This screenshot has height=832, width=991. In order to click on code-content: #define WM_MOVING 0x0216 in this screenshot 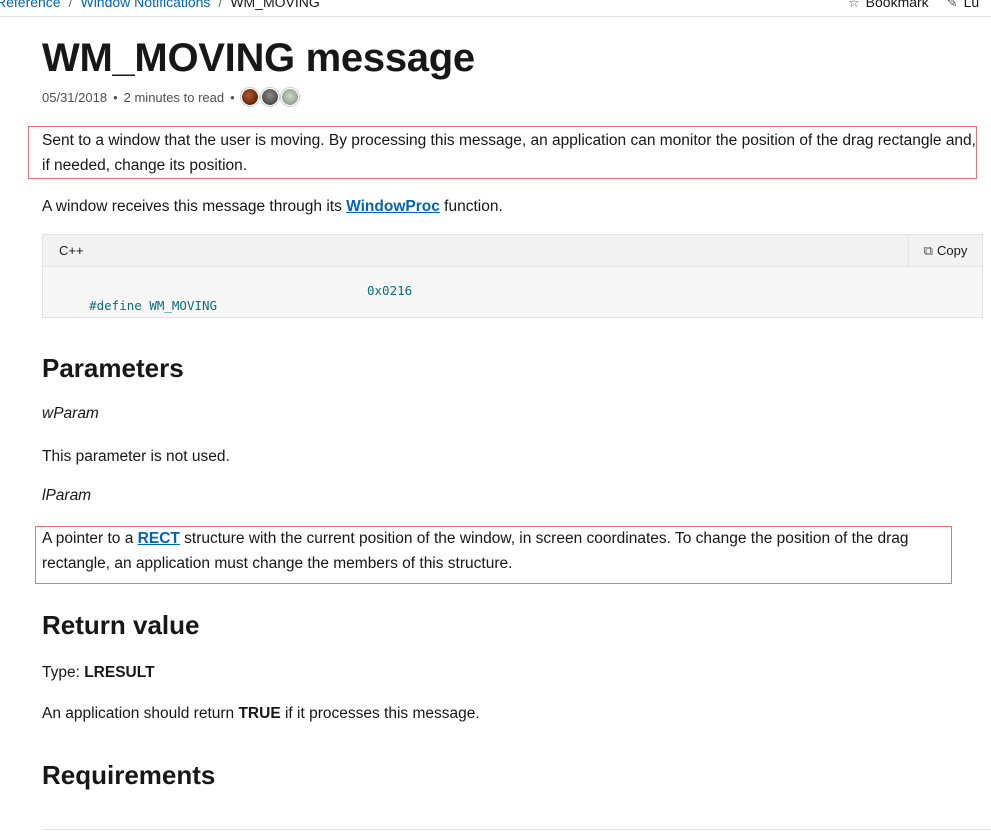, I will do `click(235, 305)`.